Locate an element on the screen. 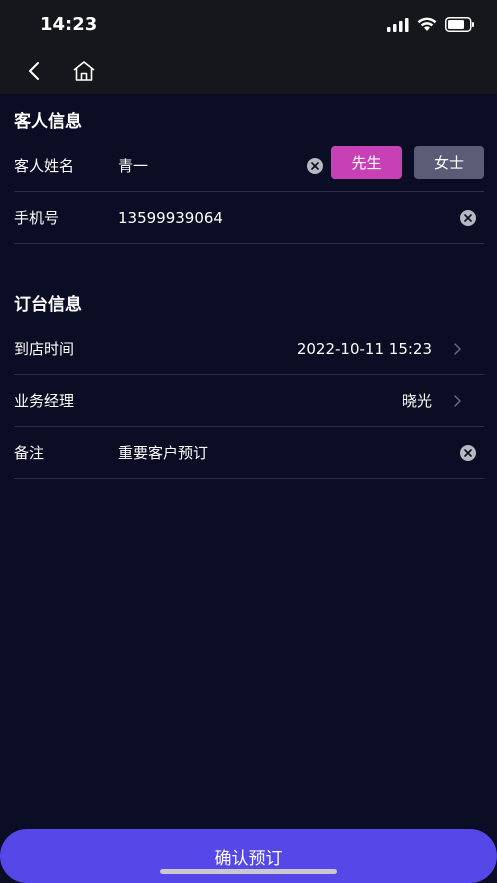 Image resolution: width=497 pixels, height=883 pixels. confirm-booking-button: 确认预订 is located at coordinates (248, 856).